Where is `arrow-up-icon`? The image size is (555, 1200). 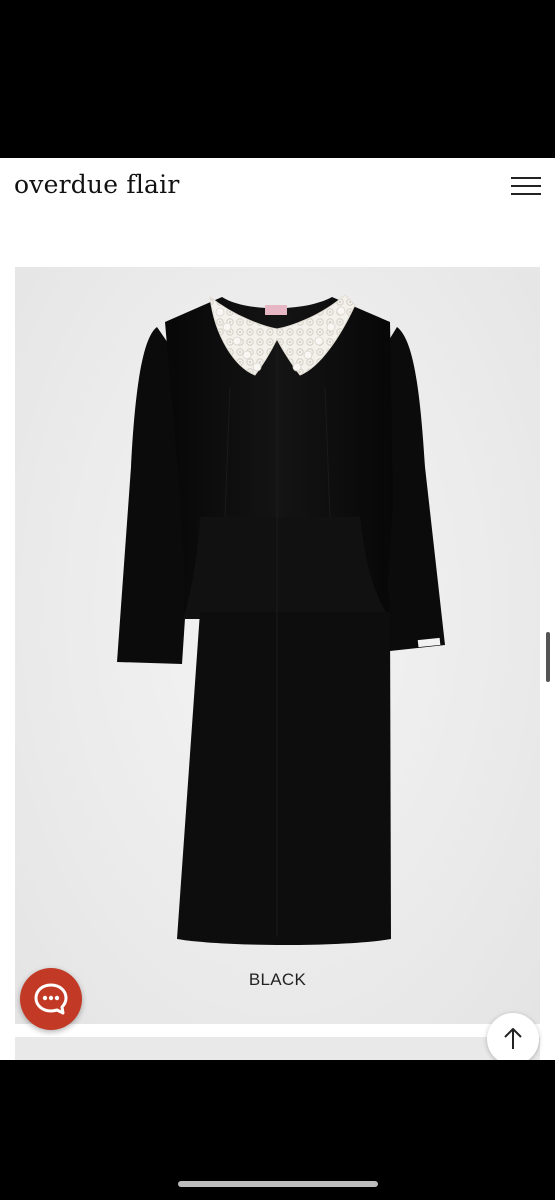
arrow-up-icon is located at coordinates (513, 1038).